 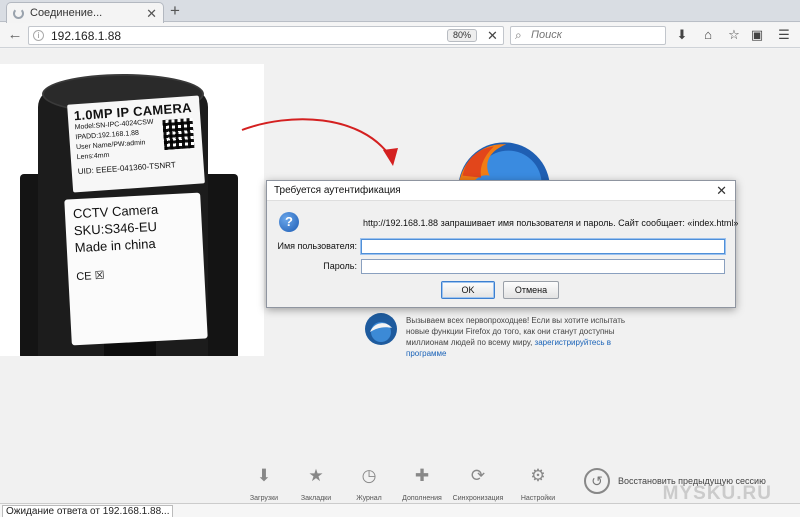 I want to click on tool-sync: ⟳ Синхронизация, so click(x=478, y=484).